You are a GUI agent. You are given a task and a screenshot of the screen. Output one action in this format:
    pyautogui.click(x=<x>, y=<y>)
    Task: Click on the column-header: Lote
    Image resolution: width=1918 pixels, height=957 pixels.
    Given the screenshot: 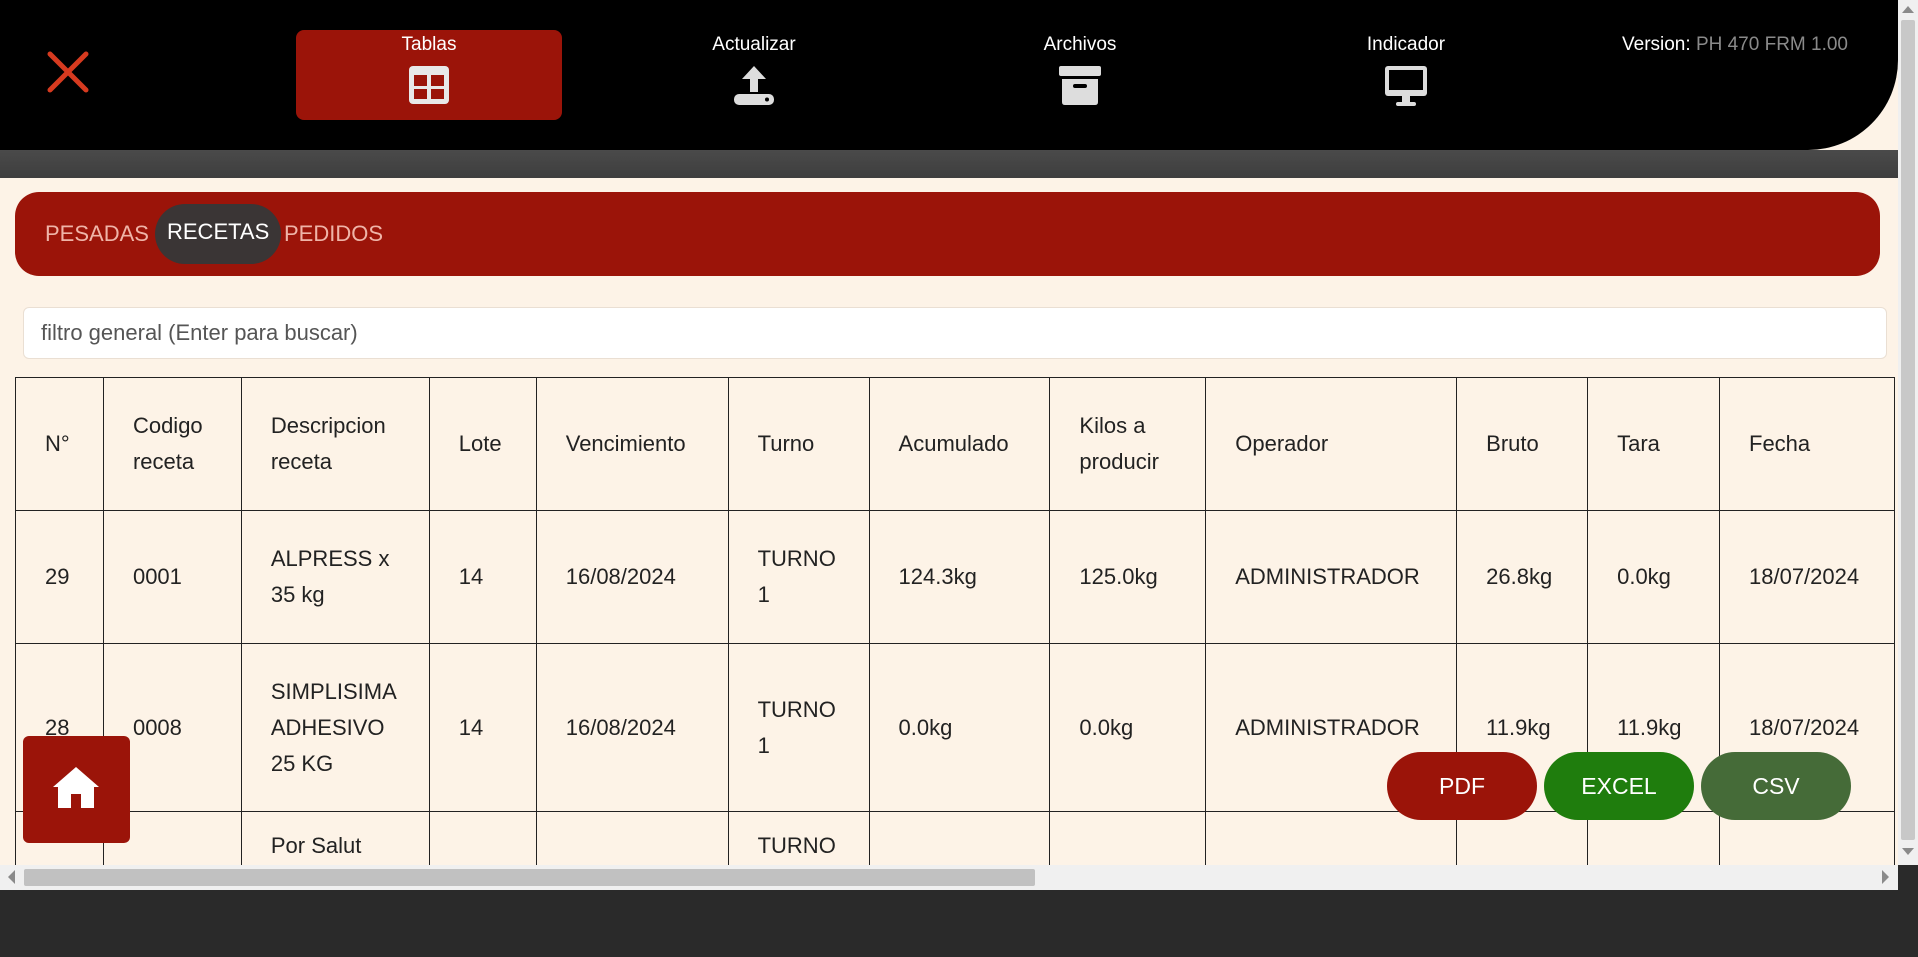 What is the action you would take?
    pyautogui.click(x=482, y=444)
    